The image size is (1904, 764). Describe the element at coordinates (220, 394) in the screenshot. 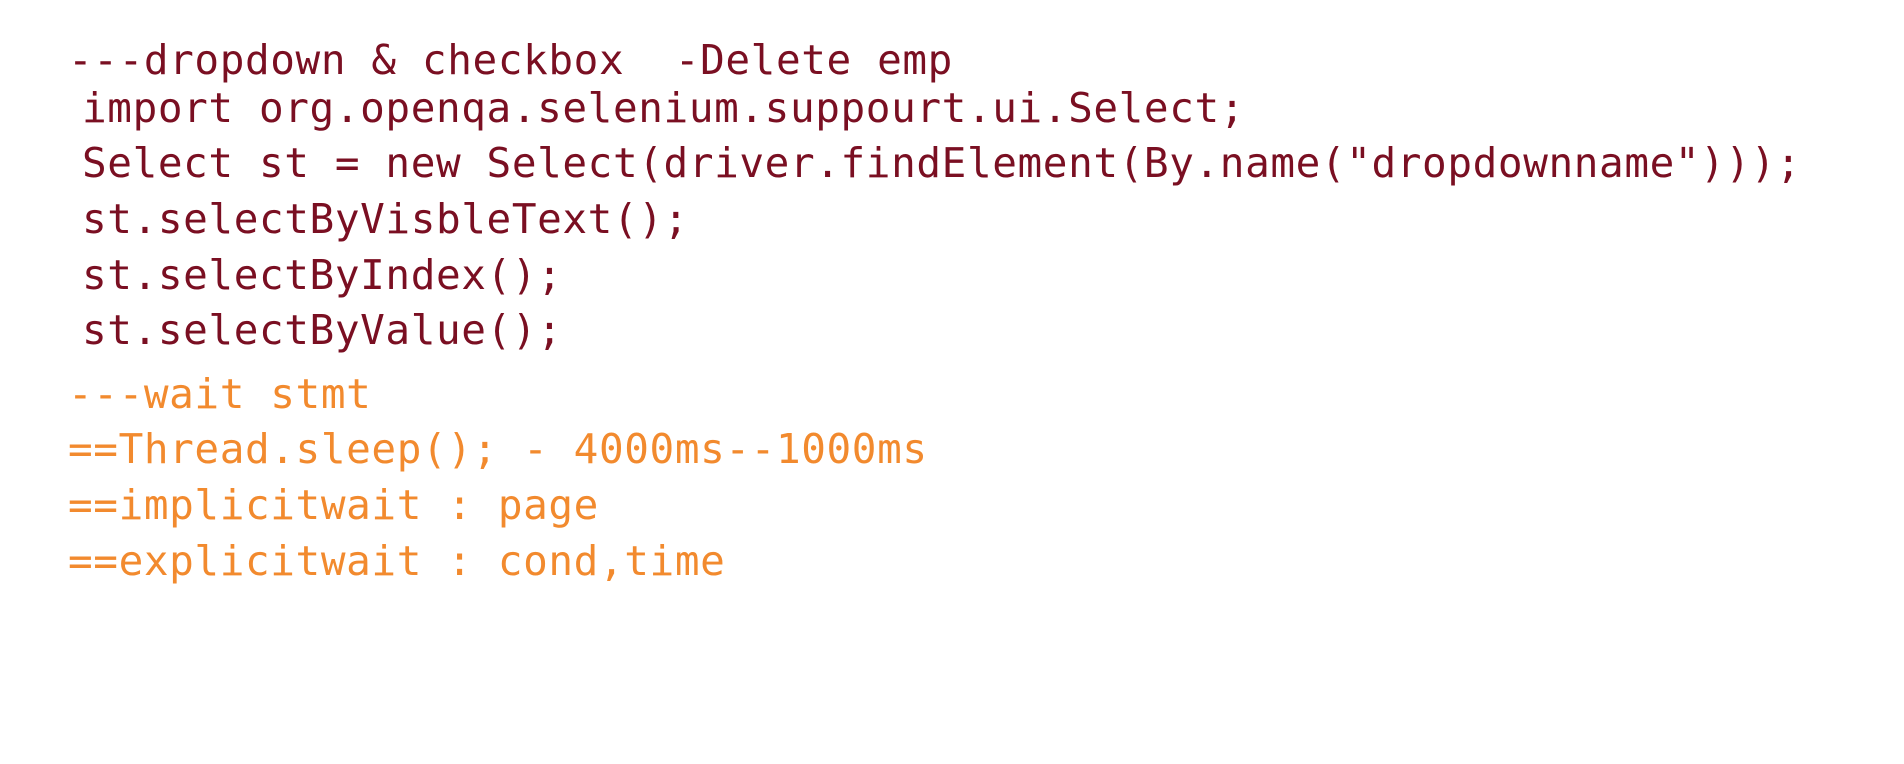

I see `wait-section-heading: ---wait stmt` at that location.